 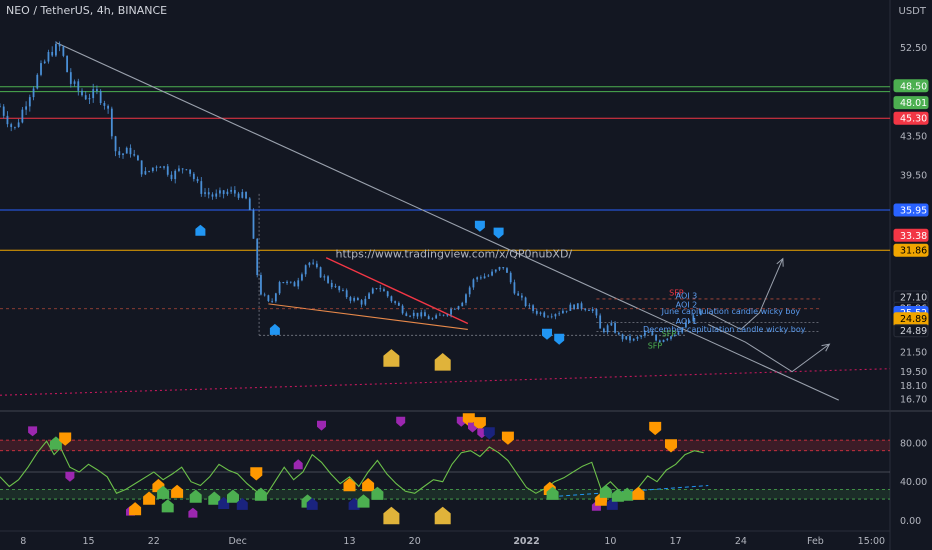 What do you see at coordinates (415, 541) in the screenshot?
I see `time-tick-5: 20` at bounding box center [415, 541].